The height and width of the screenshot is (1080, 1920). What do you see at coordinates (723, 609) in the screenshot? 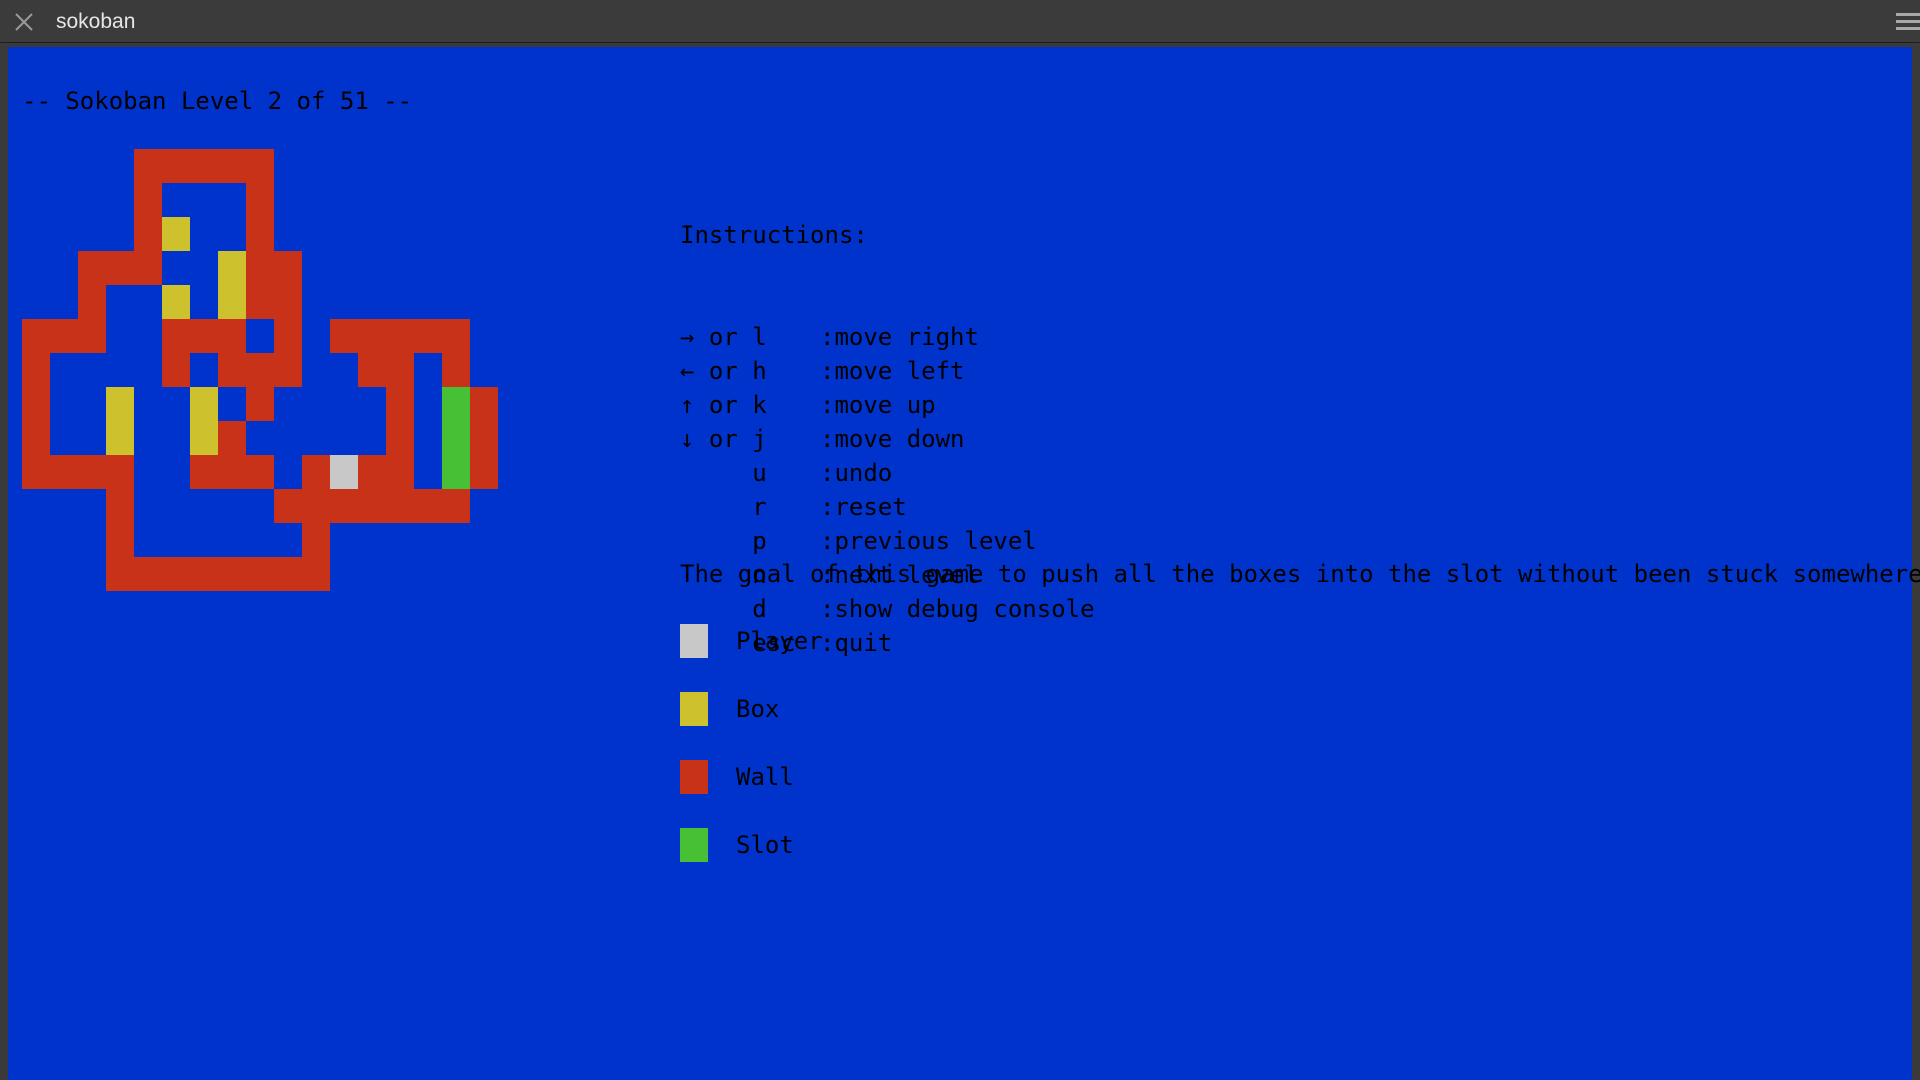
I see `instruction-key: d` at bounding box center [723, 609].